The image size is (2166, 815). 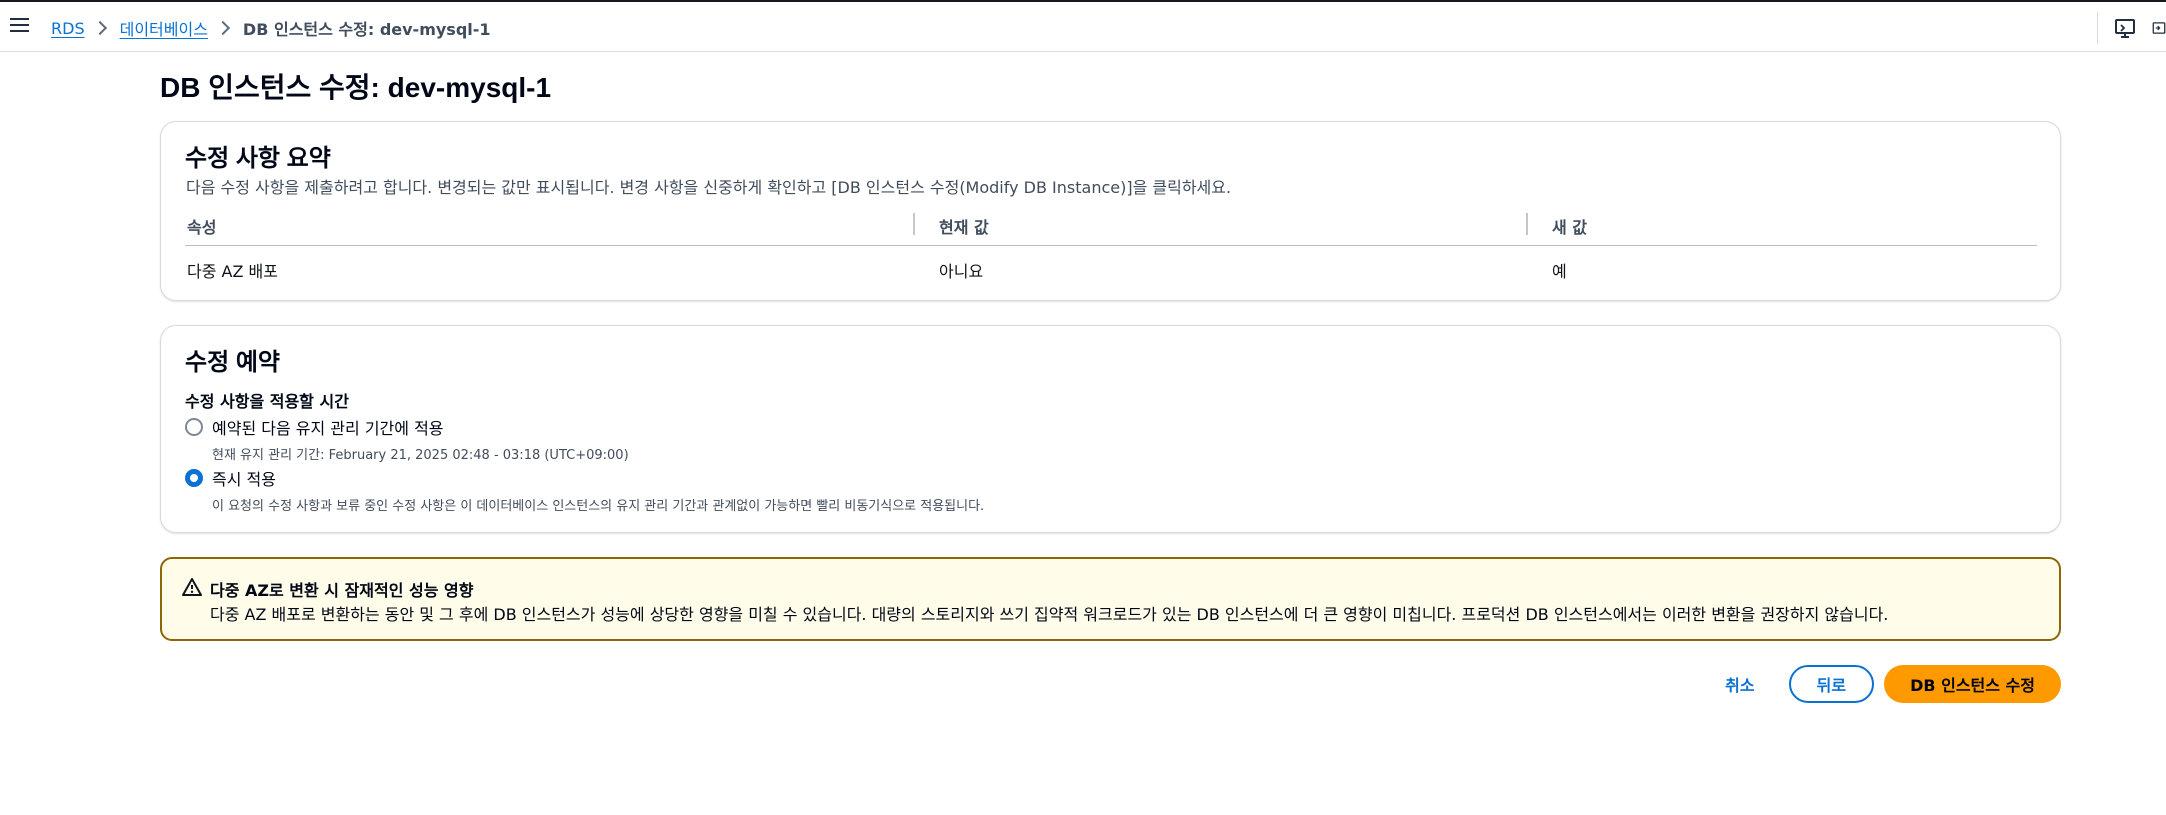 What do you see at coordinates (964, 227) in the screenshot?
I see `column-header-current-value: 현재 값` at bounding box center [964, 227].